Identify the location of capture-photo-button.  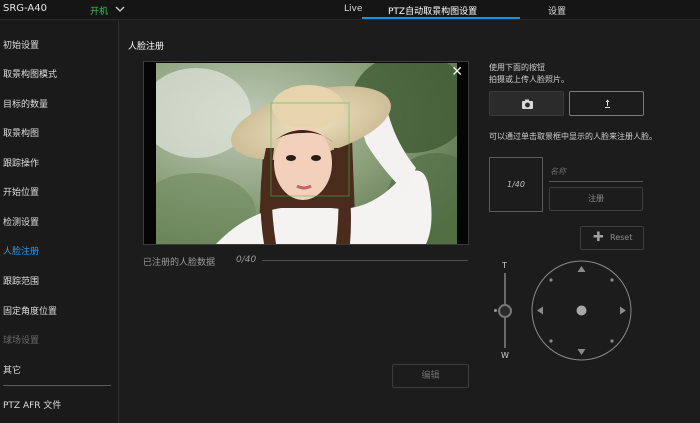
(526, 103).